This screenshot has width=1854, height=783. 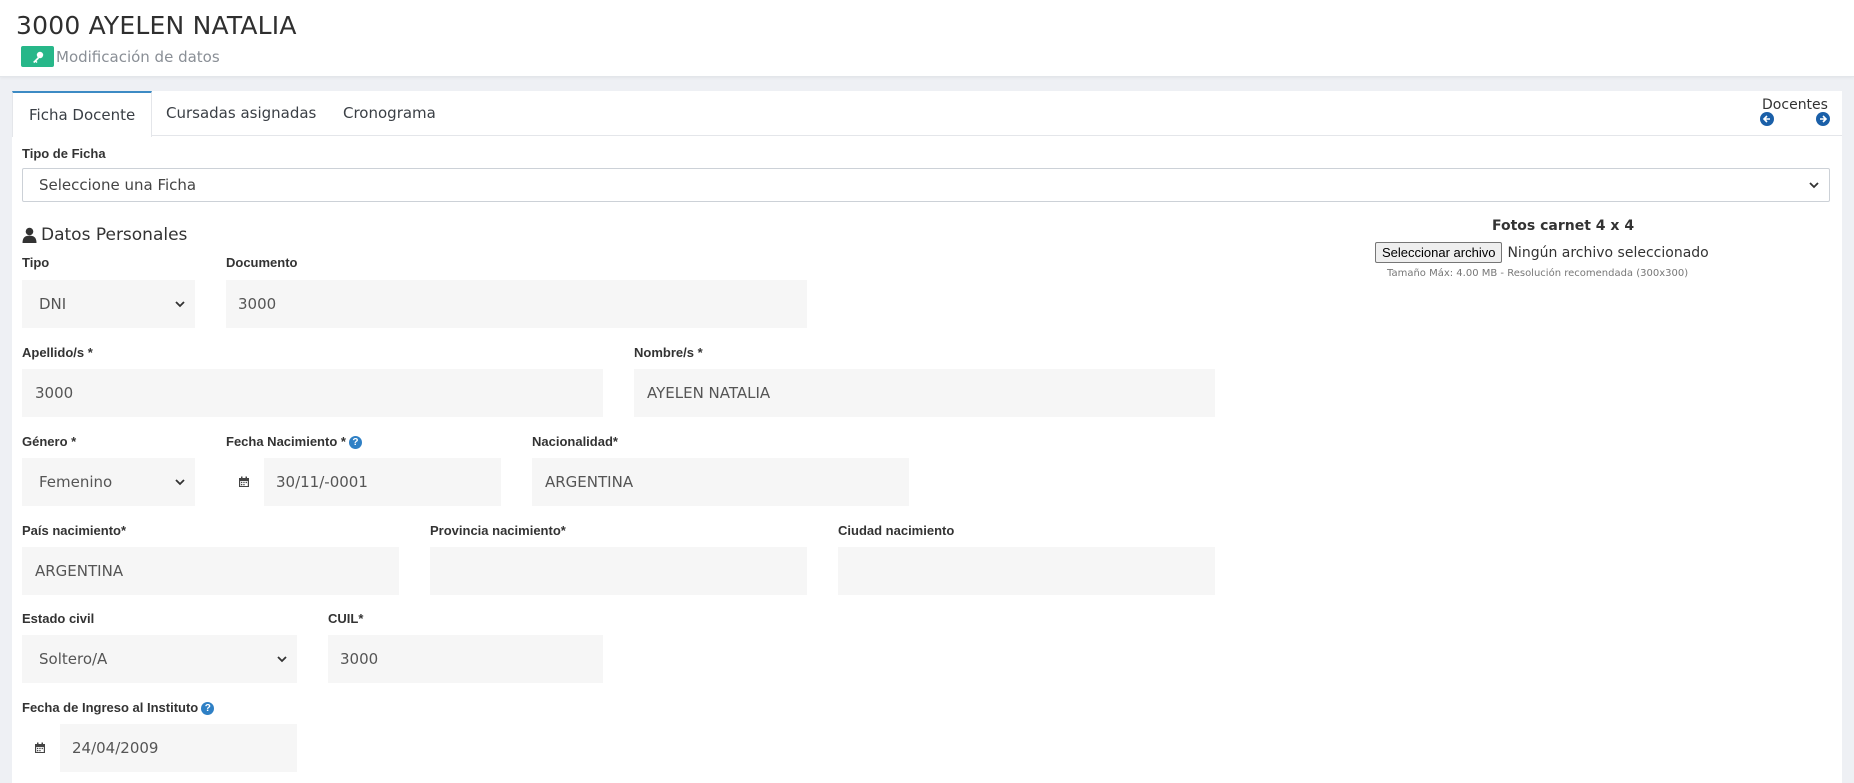 What do you see at coordinates (159, 659) in the screenshot?
I see `estado-civil-select: Soltero/A` at bounding box center [159, 659].